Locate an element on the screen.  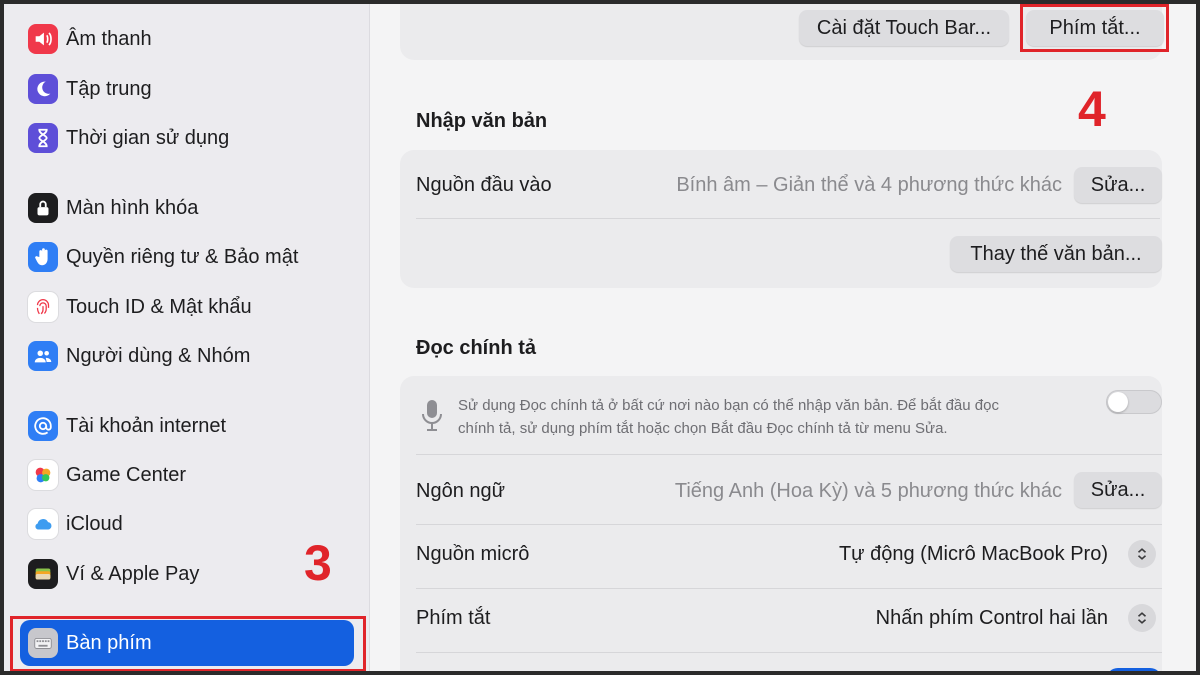
toggle-knob is located at coordinates (1118, 402).